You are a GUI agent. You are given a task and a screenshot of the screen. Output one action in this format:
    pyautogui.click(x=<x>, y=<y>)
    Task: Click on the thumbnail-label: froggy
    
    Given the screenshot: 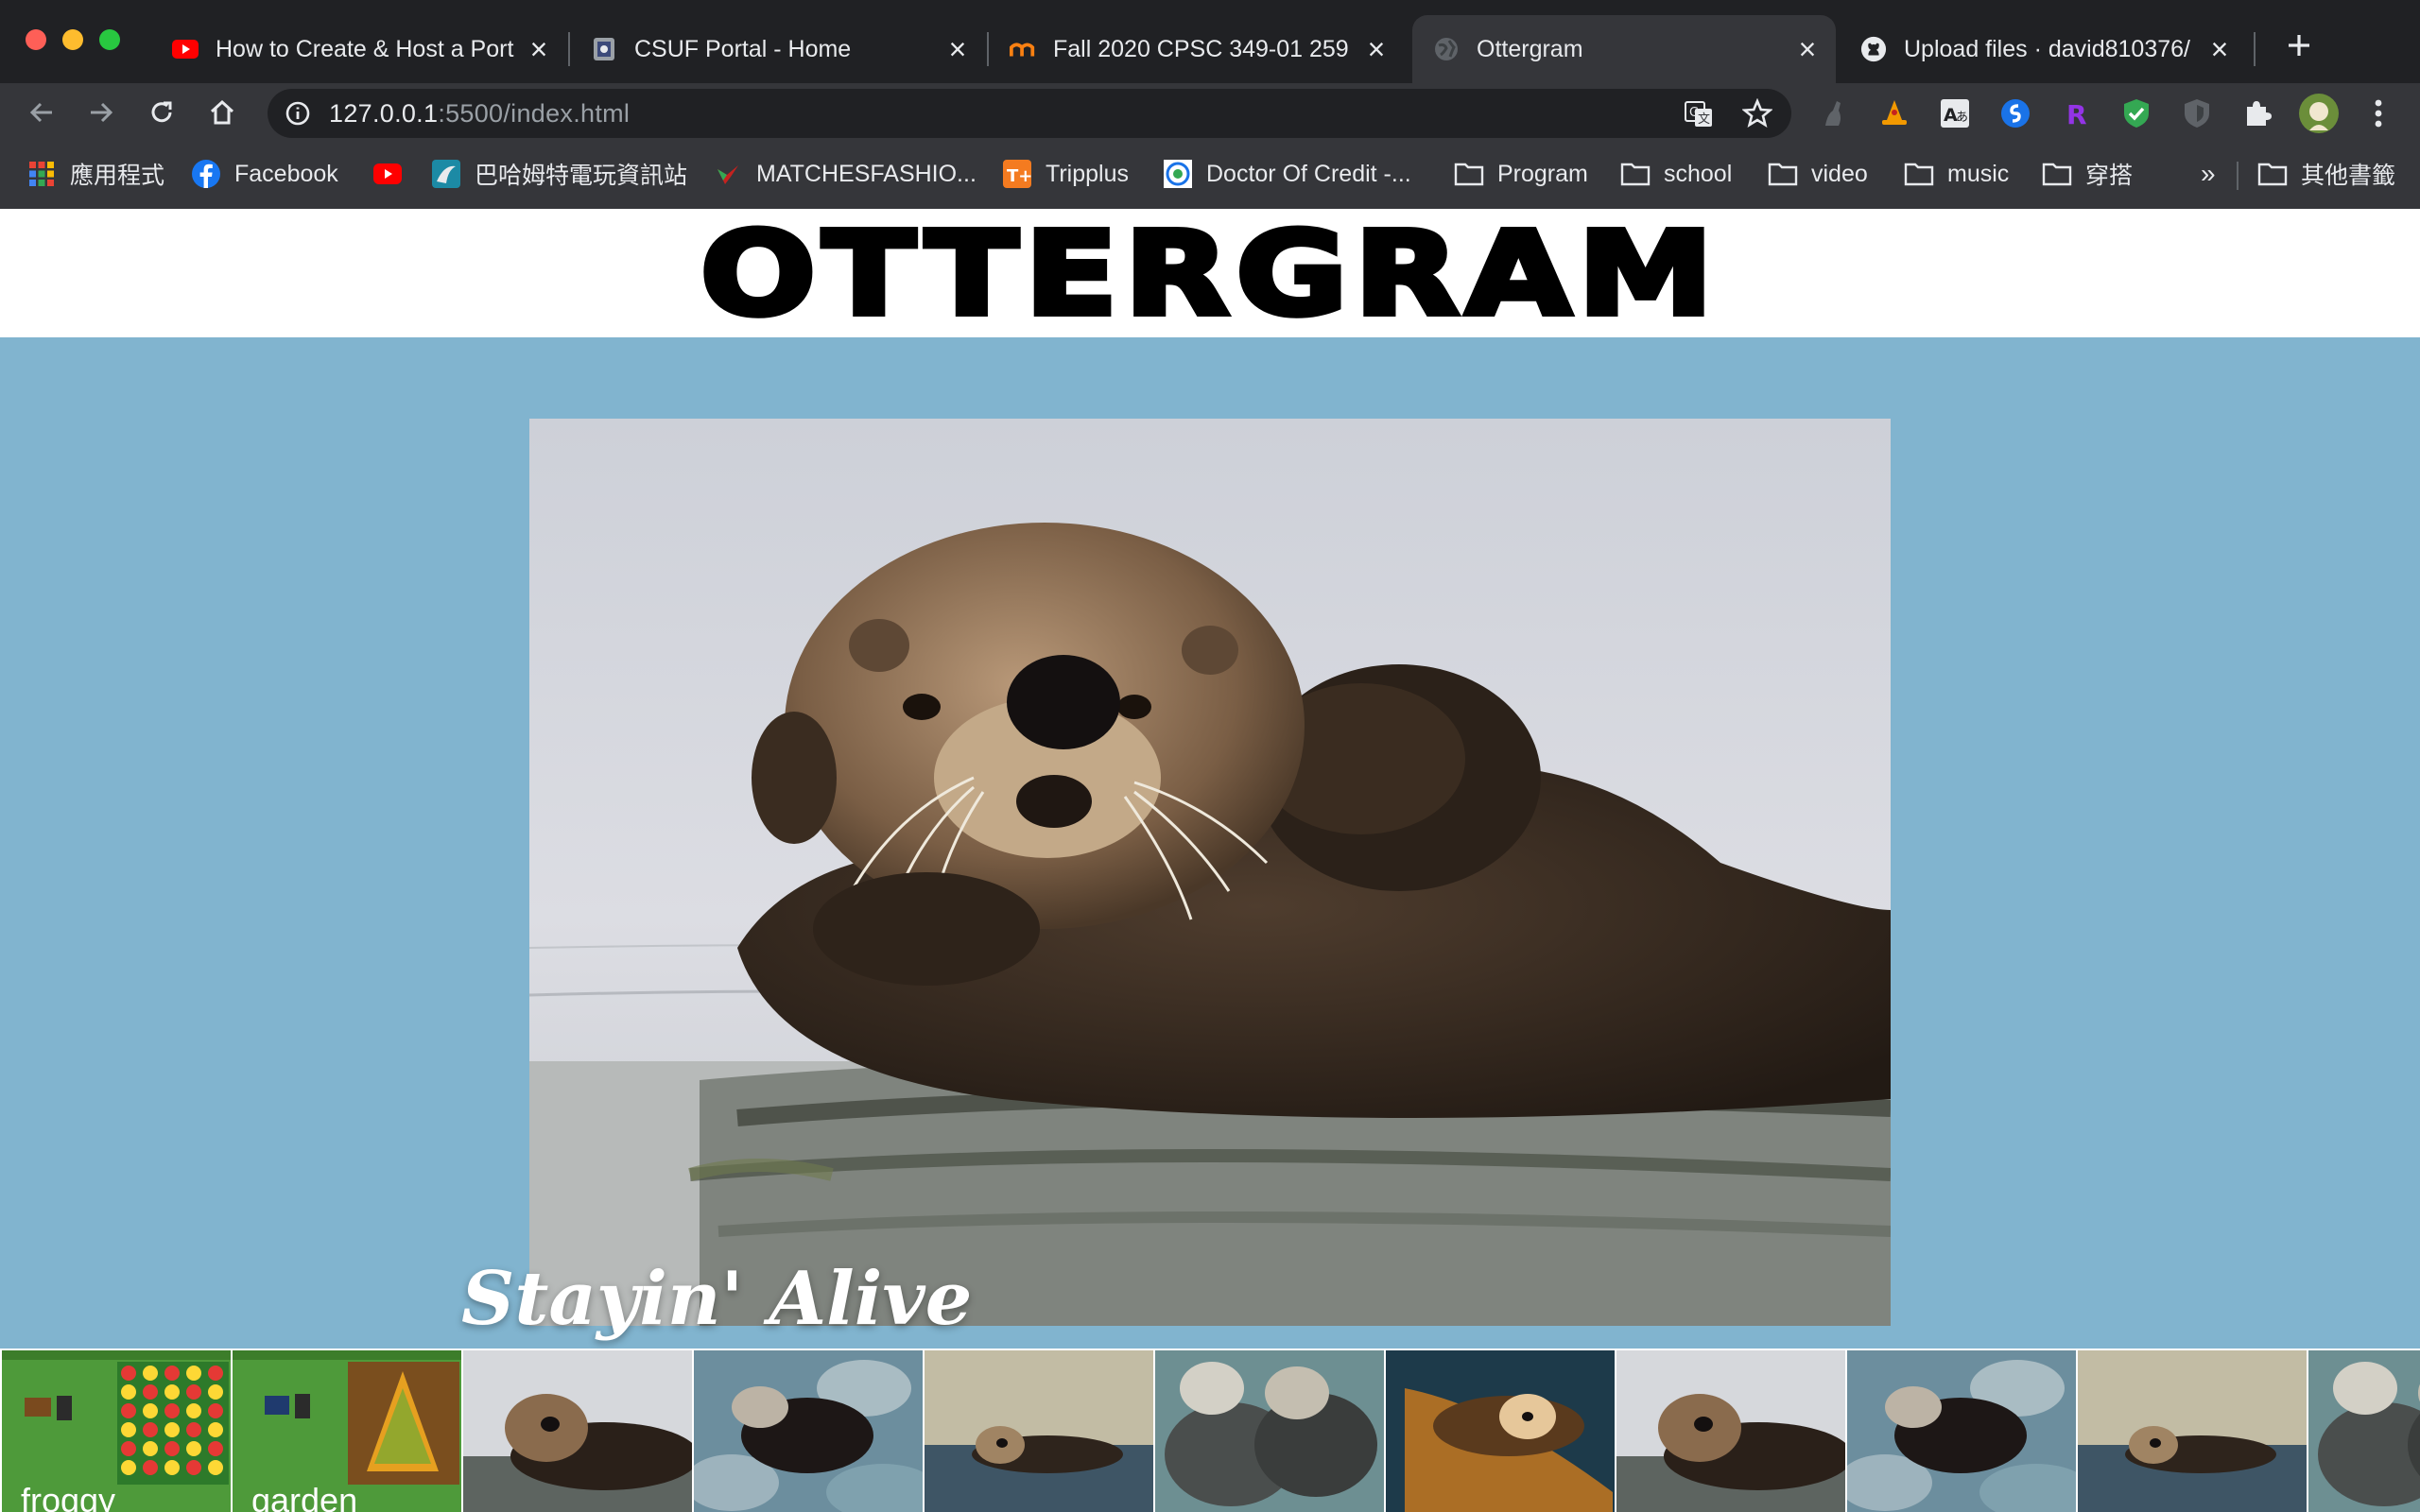 What is the action you would take?
    pyautogui.click(x=68, y=1496)
    